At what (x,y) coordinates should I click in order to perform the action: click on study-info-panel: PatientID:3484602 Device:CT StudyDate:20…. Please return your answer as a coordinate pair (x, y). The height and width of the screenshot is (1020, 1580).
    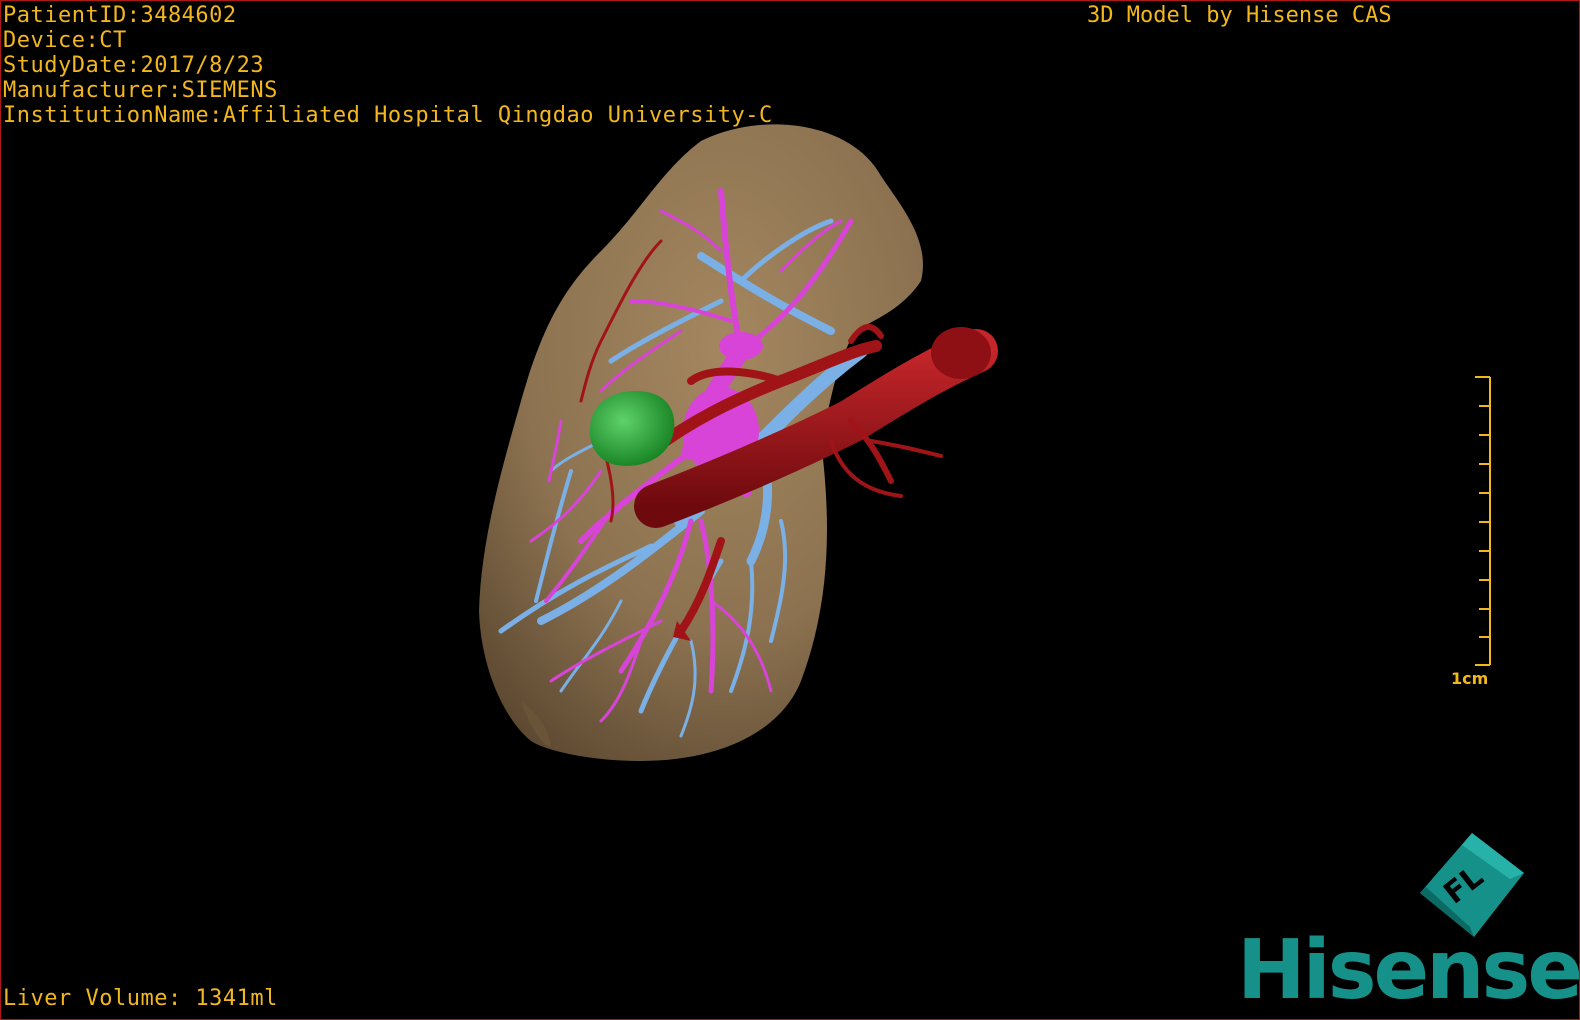
    Looking at the image, I should click on (388, 65).